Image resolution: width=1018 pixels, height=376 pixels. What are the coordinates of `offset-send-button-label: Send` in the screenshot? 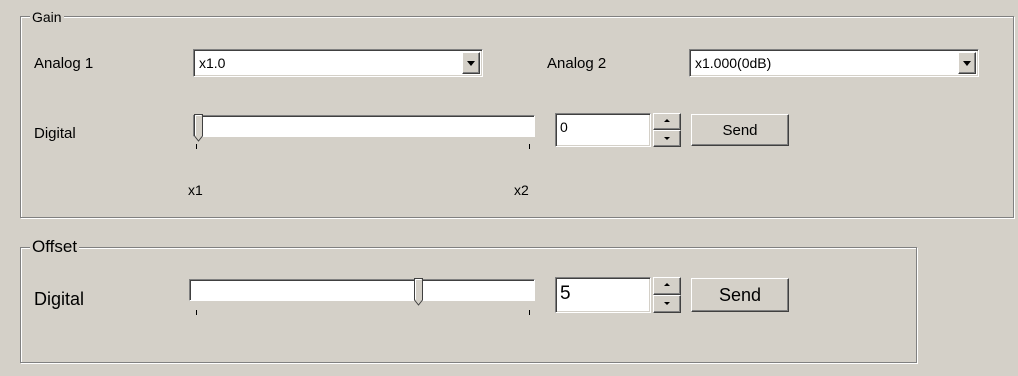 It's located at (740, 295).